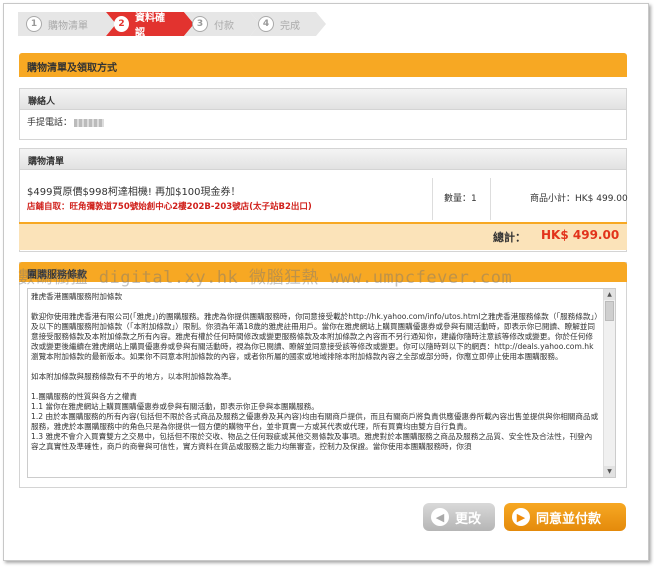 The height and width of the screenshot is (567, 654). What do you see at coordinates (222, 24) in the screenshot?
I see `step-payment: 3 付款` at bounding box center [222, 24].